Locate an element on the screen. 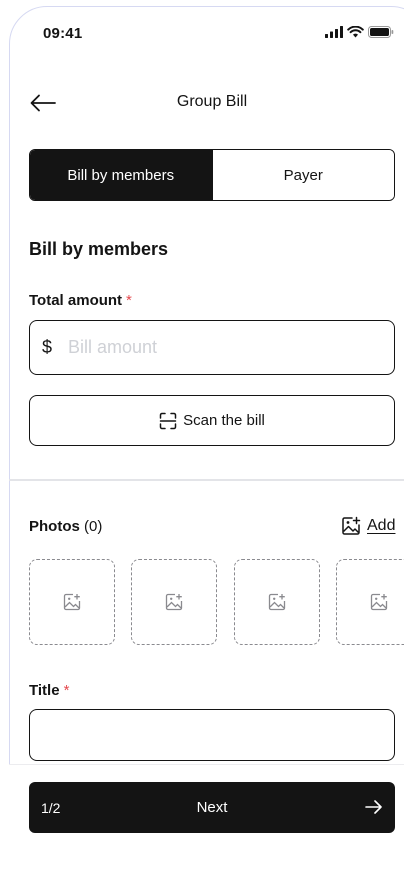 Image resolution: width=404 pixels, height=874 pixels. title-input is located at coordinates (212, 735).